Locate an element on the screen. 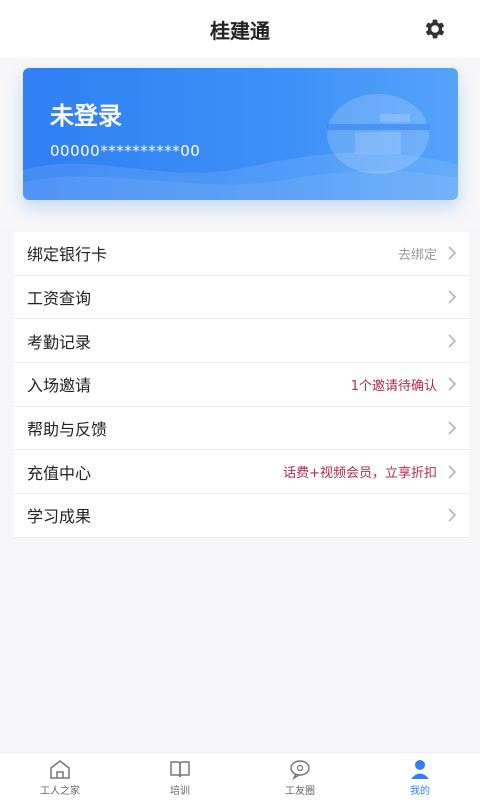 This screenshot has height=800, width=480. menu-item-entry-invitation: 入场邀请 1个邀请待确认 is located at coordinates (241, 385).